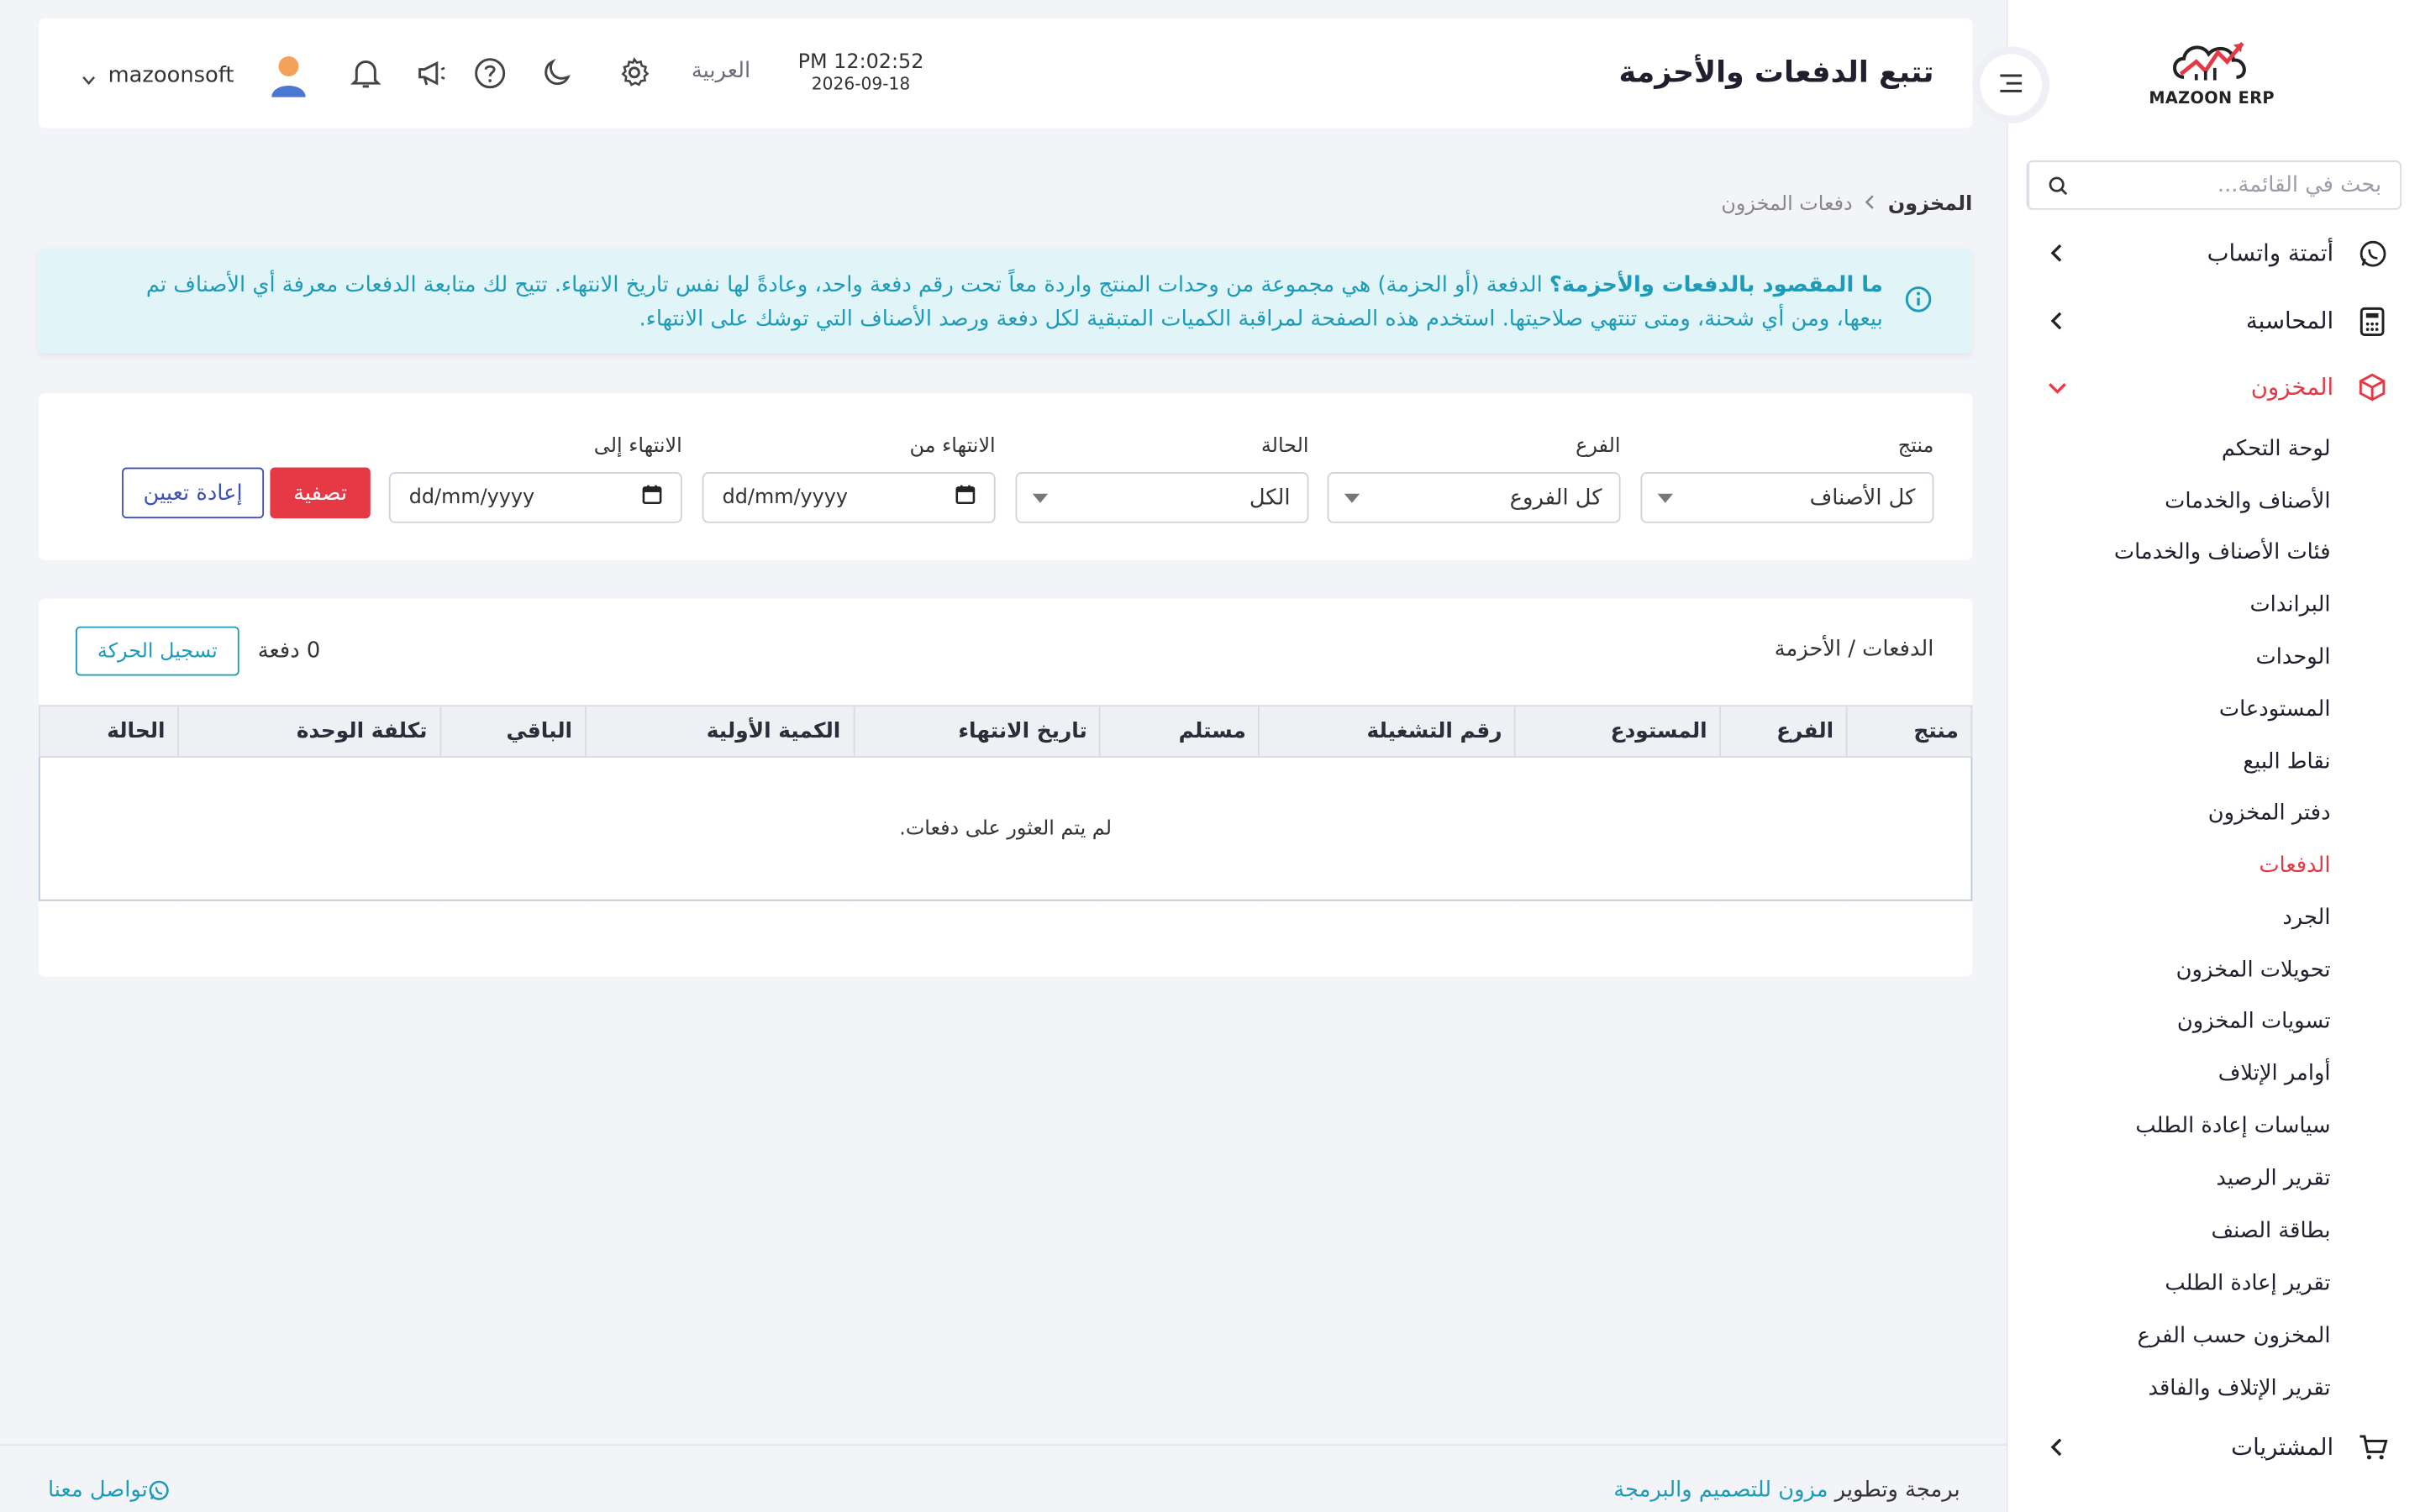 The image size is (2420, 1512). Describe the element at coordinates (157, 651) in the screenshot. I see `movement-log-button: تسجيل الحركة` at that location.